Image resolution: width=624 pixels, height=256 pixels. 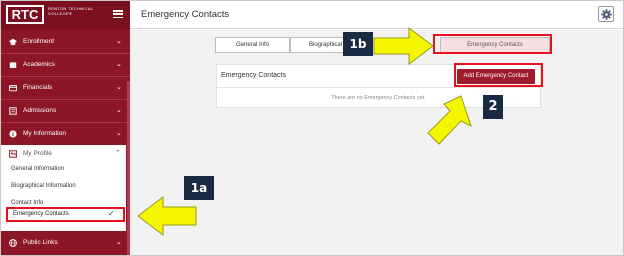 I want to click on sidebar-subitem-biographical-information: Biographical Information, so click(x=43, y=186).